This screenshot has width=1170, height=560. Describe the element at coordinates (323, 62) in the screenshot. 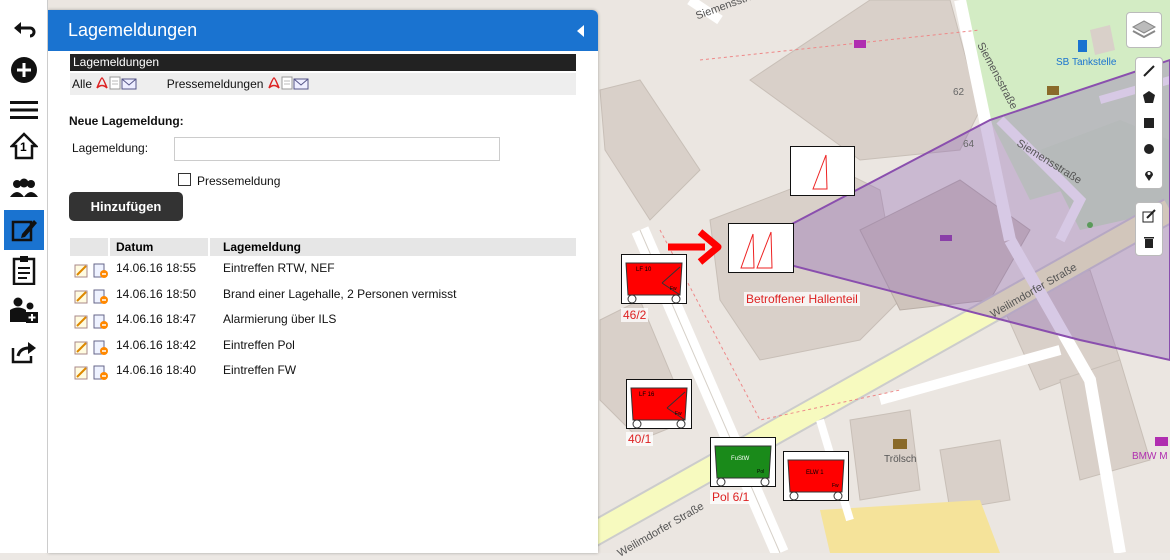

I see `section-bar: Lagemeldungen` at that location.